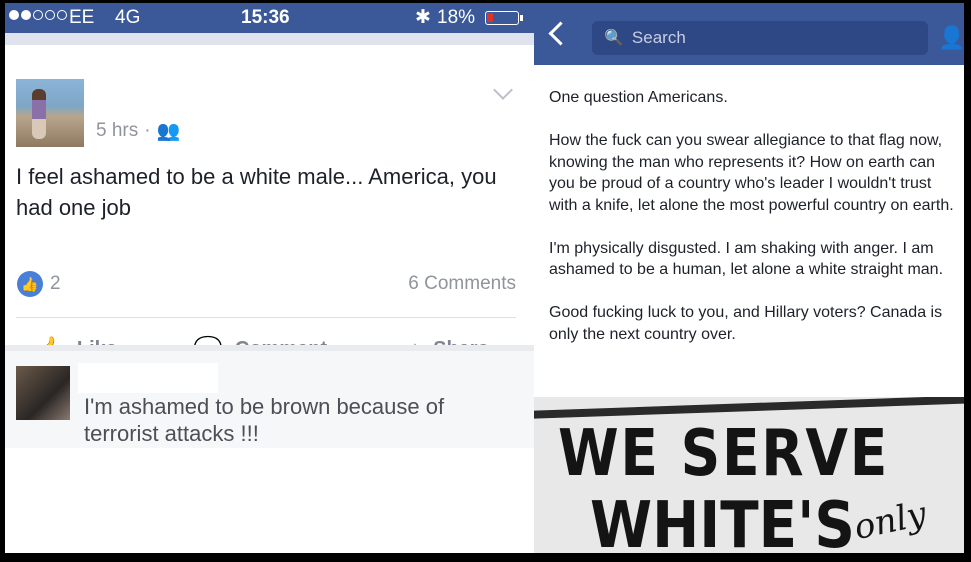  Describe the element at coordinates (724, 454) in the screenshot. I see `sign-line-1: WE SERVE` at that location.